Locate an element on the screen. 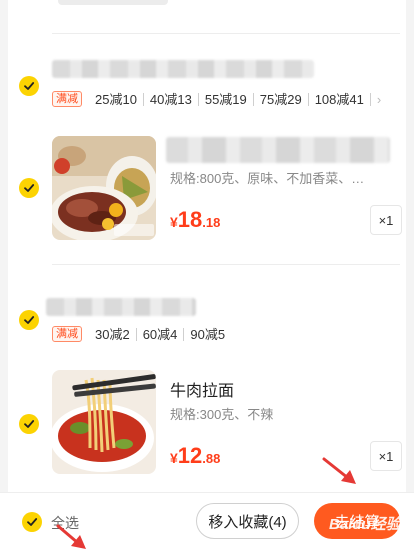 This screenshot has height=554, width=414. roast-meat-platter-image is located at coordinates (104, 188).